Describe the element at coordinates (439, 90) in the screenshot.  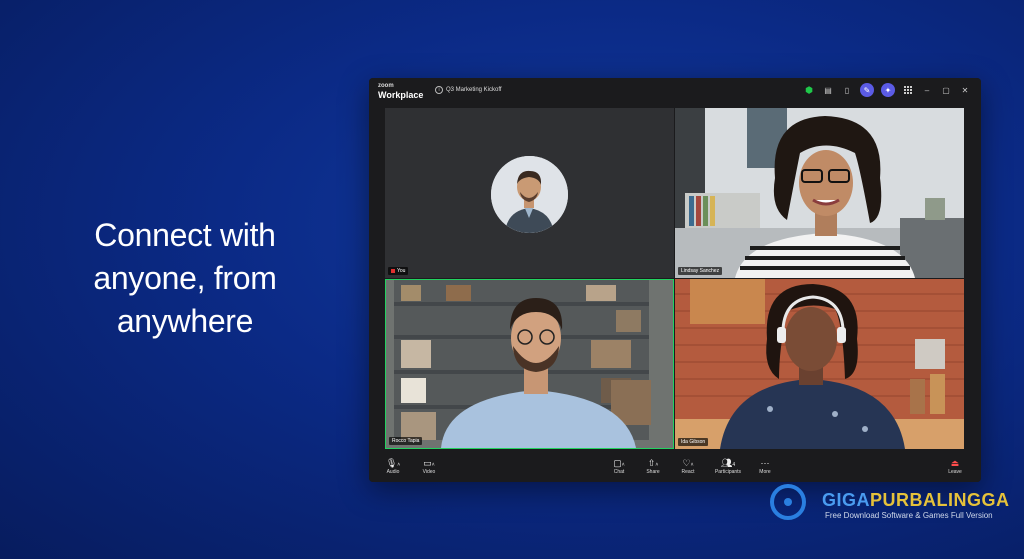
I see `info-icon: i` at that location.